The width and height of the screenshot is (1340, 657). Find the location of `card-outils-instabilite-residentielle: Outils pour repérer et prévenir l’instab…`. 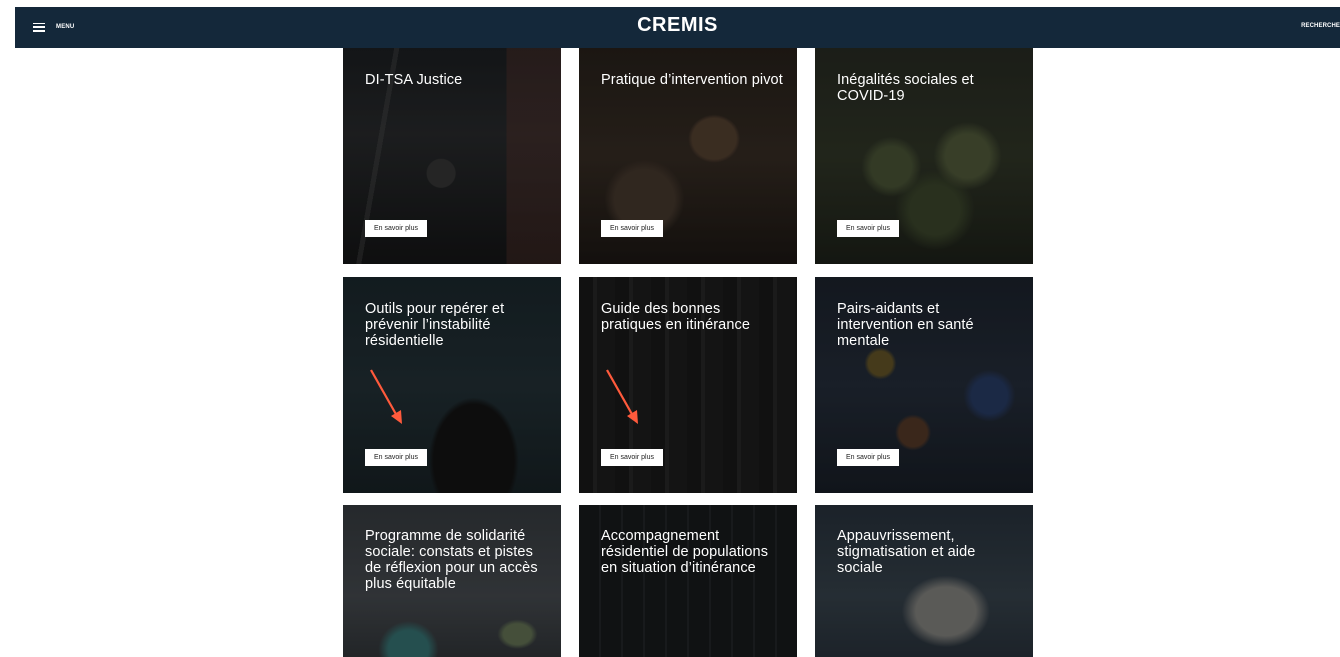

card-outils-instabilite-residentielle: Outils pour repérer et prévenir l’instab… is located at coordinates (452, 385).